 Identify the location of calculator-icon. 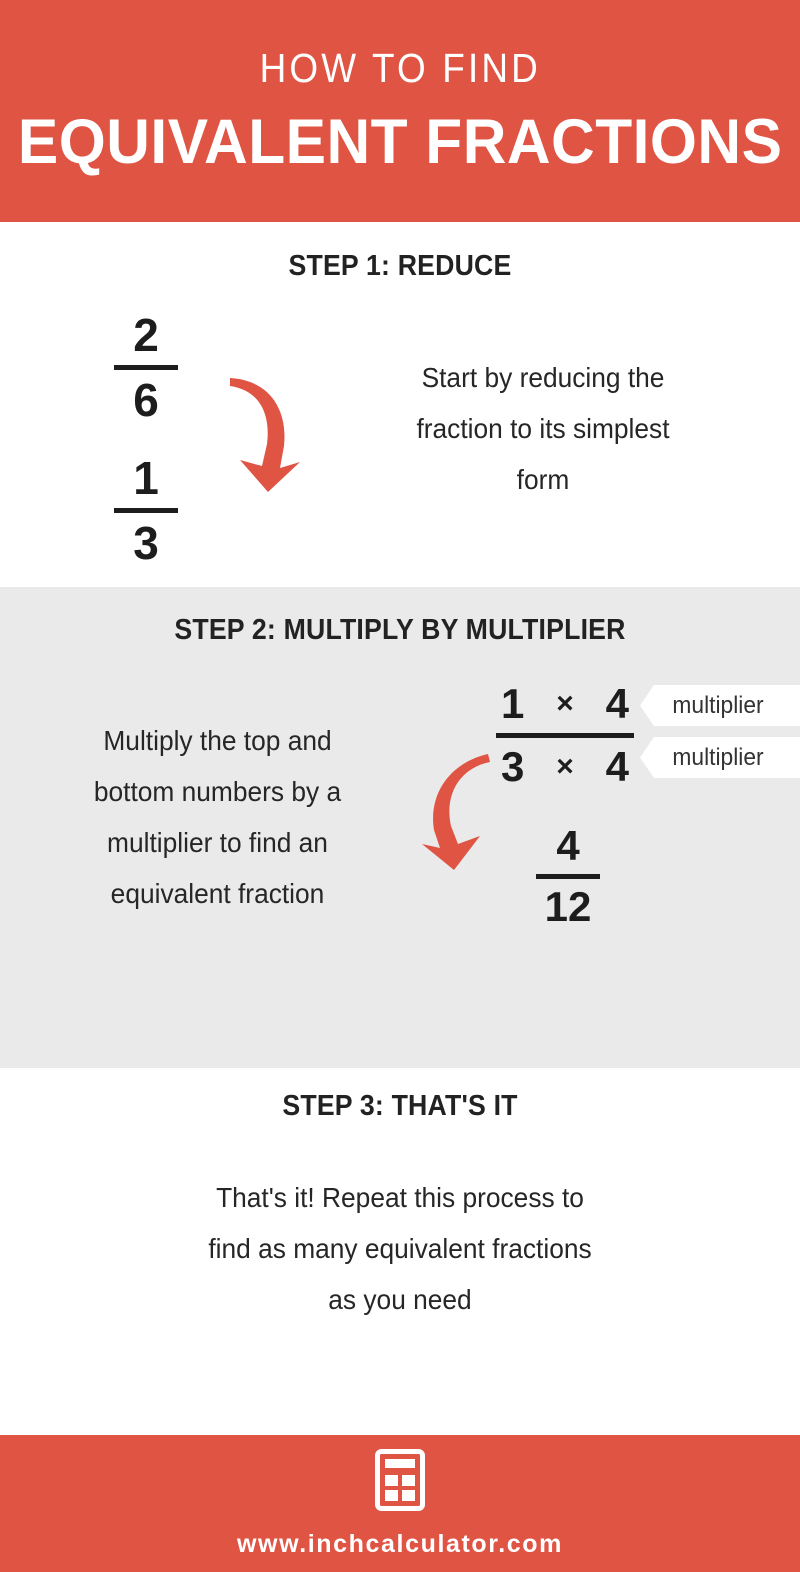
(400, 1479).